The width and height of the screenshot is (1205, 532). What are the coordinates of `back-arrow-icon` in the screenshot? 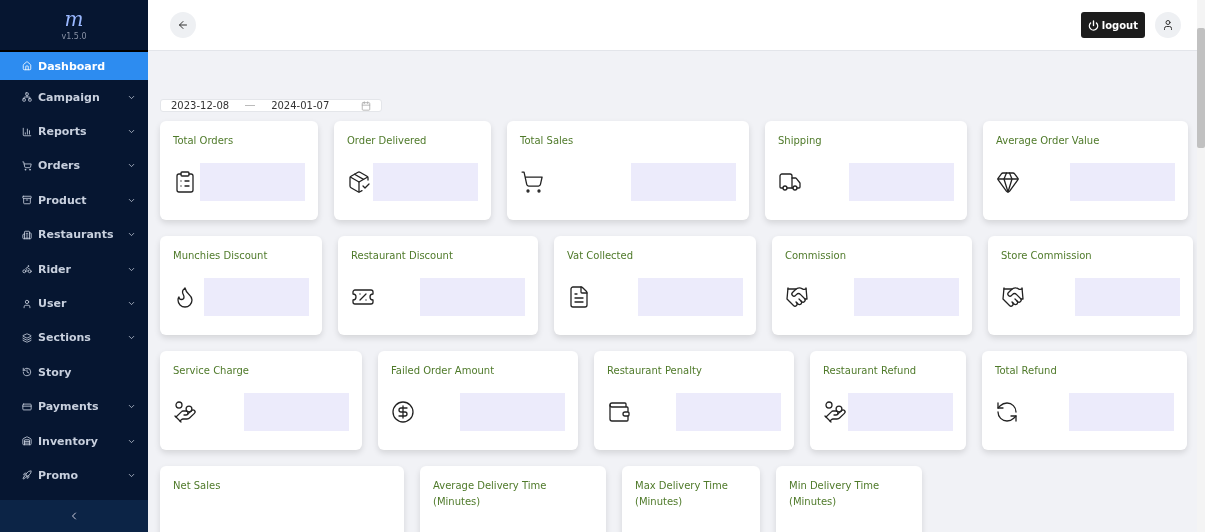 It's located at (183, 25).